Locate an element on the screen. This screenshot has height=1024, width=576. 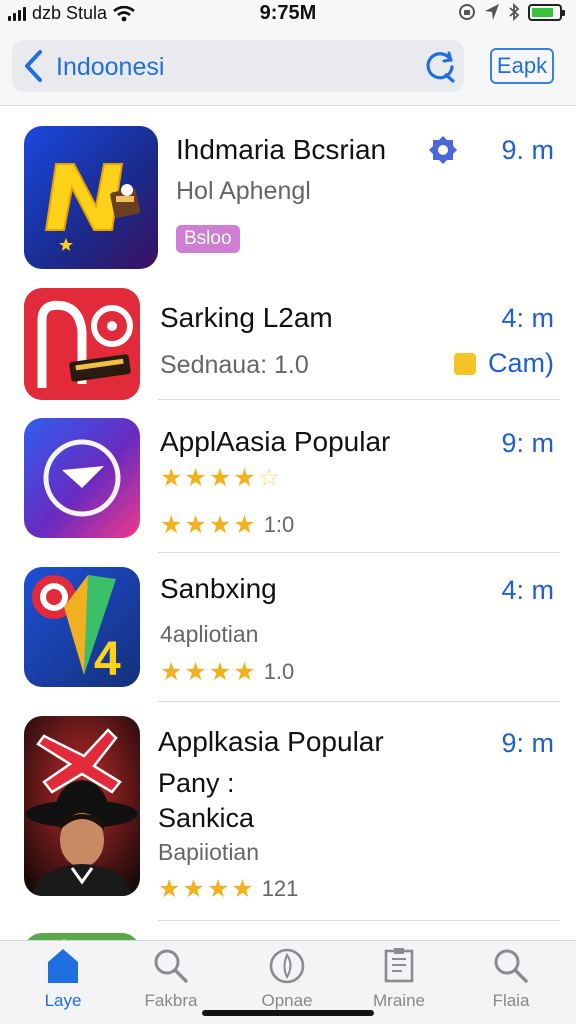
status-right is located at coordinates (511, 12).